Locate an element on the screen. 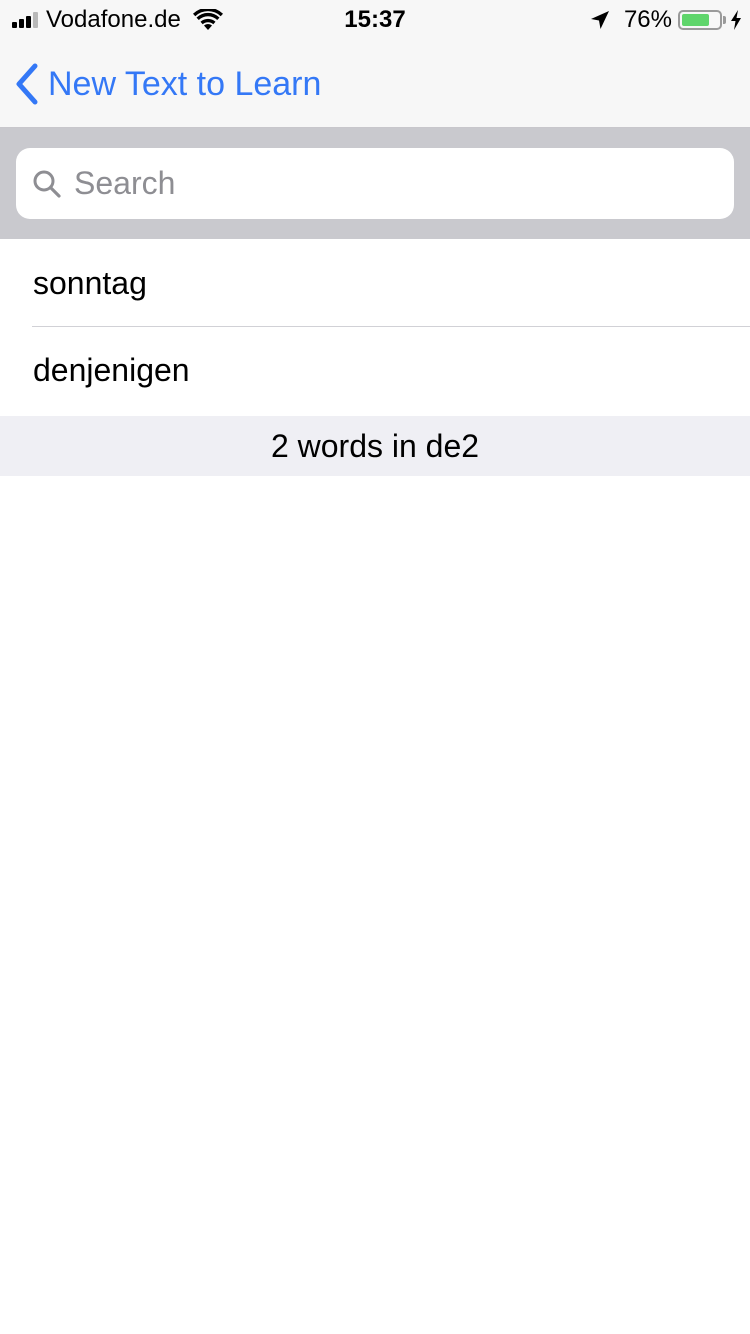  word-count-footer: 2 words in de2 is located at coordinates (375, 446).